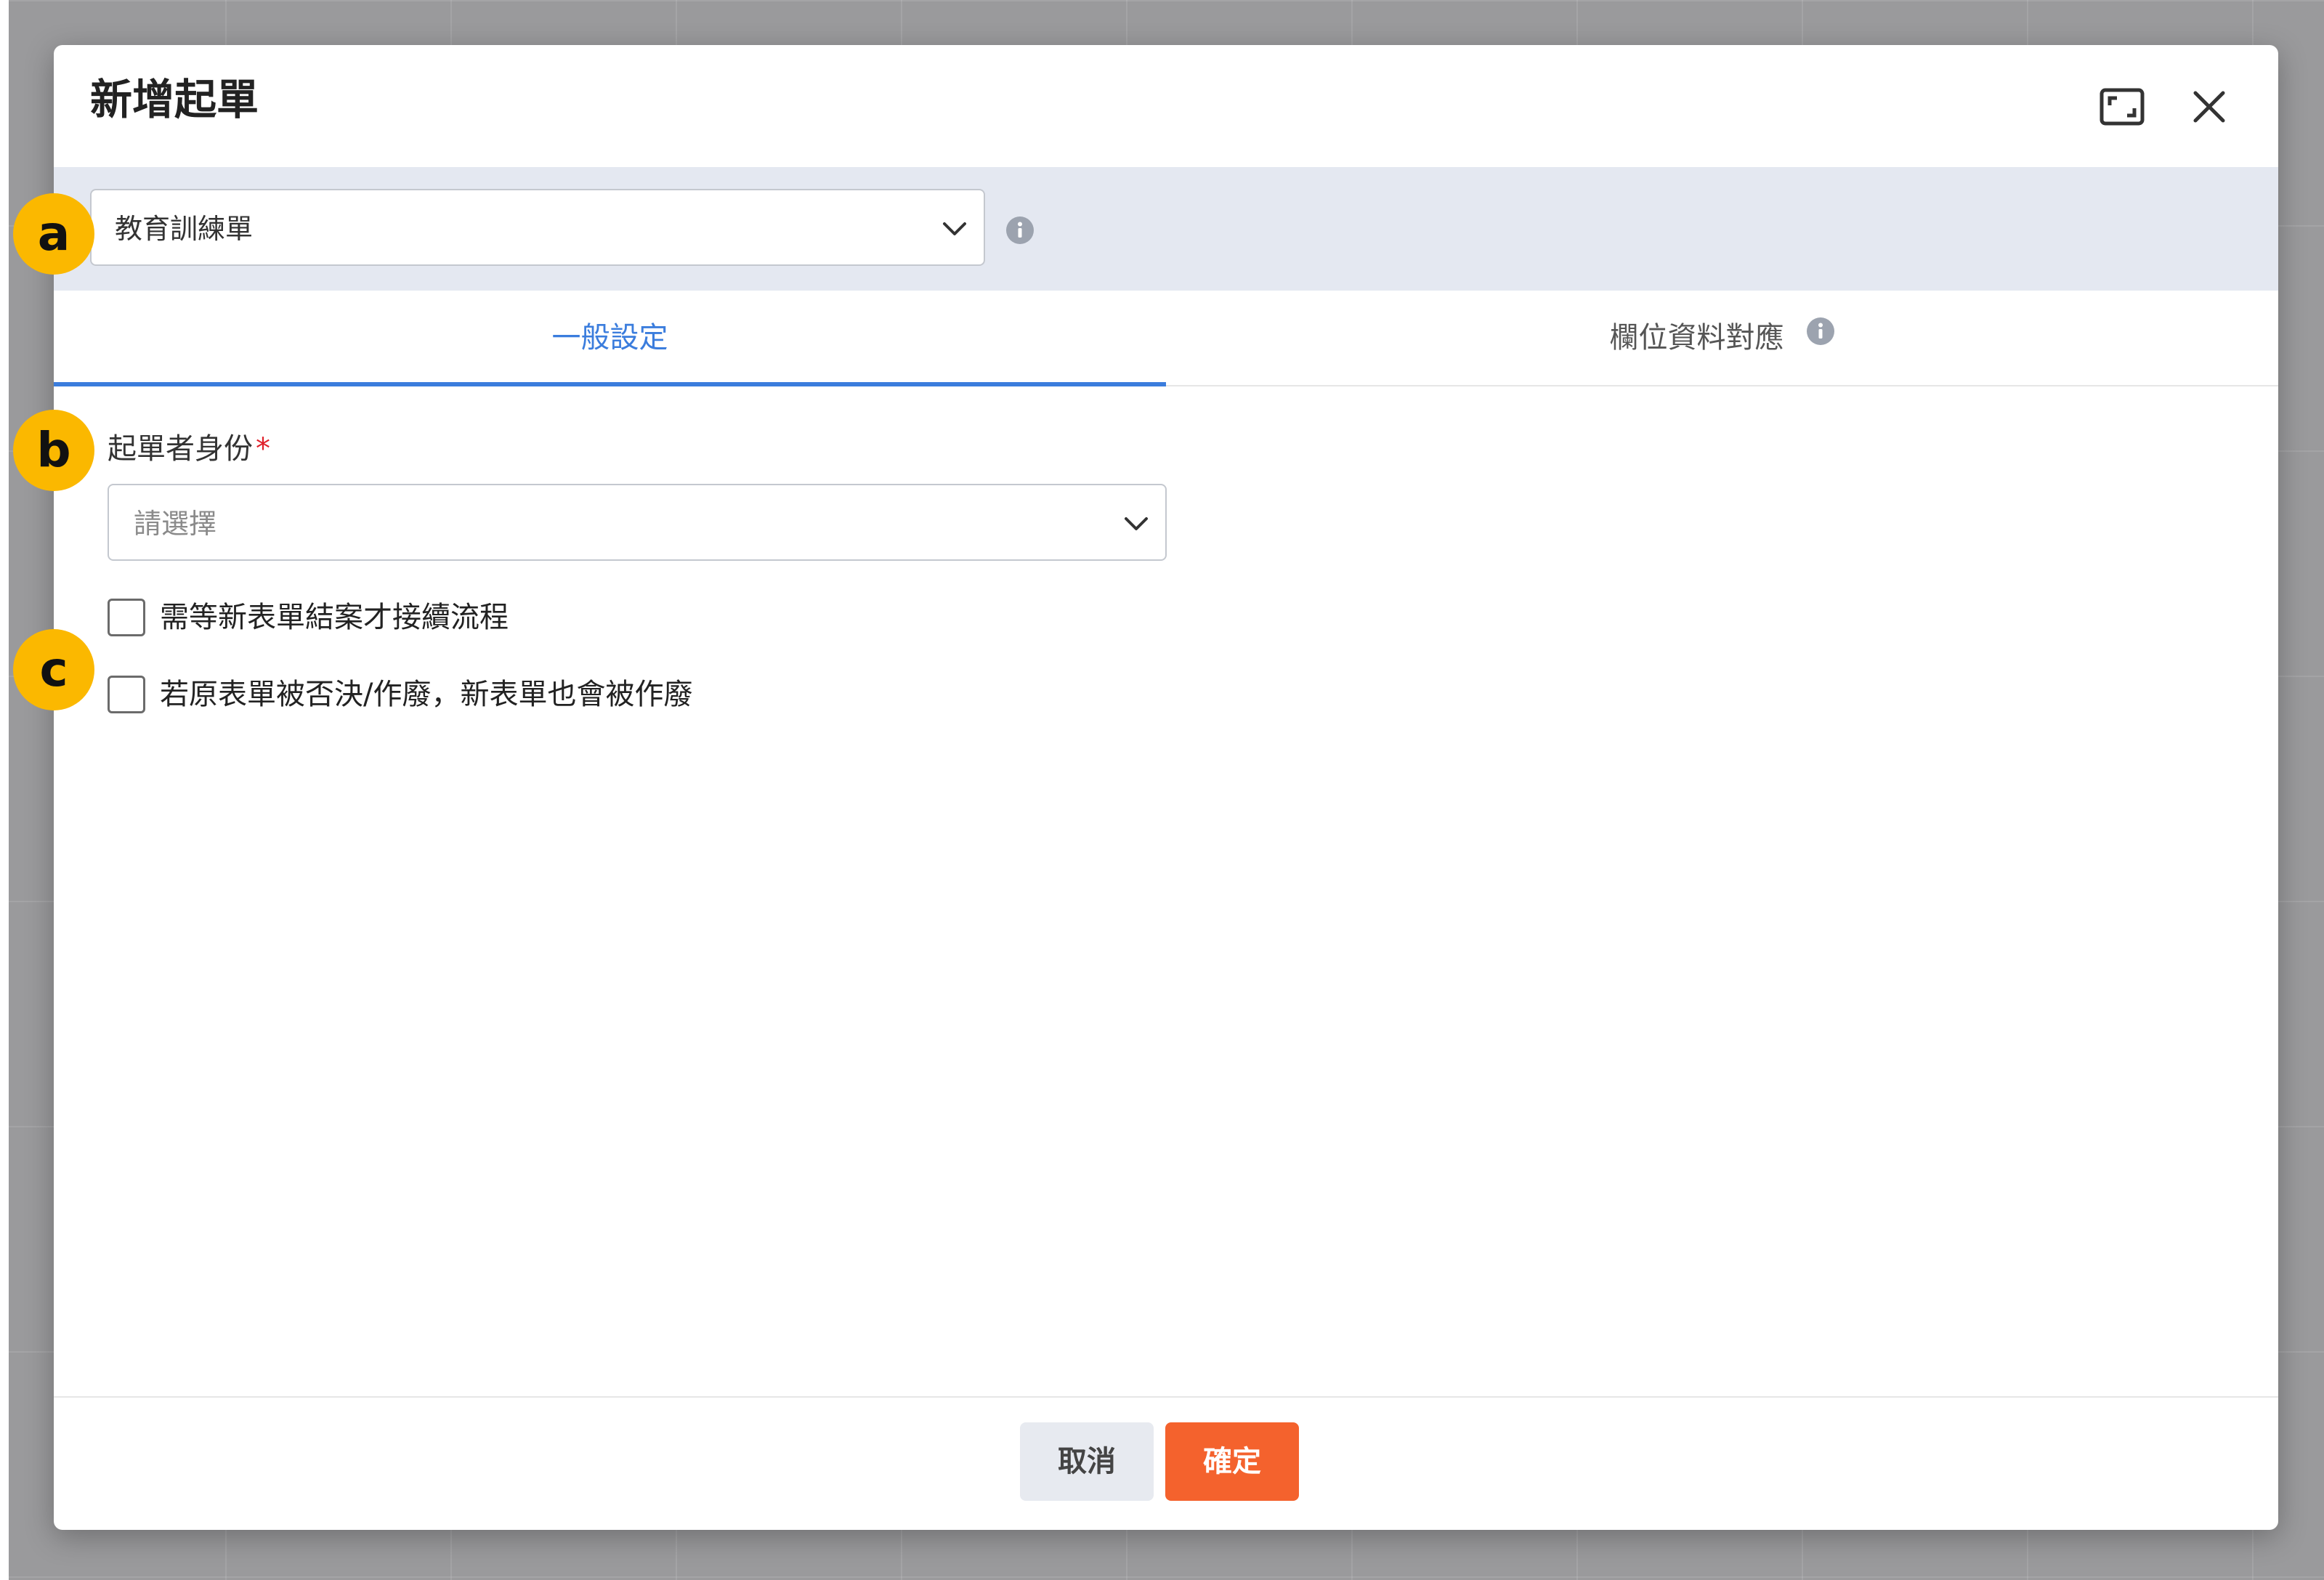 The width and height of the screenshot is (2324, 1580). Describe the element at coordinates (1166, 229) in the screenshot. I see `form-type-bar: 教育訓練單` at that location.